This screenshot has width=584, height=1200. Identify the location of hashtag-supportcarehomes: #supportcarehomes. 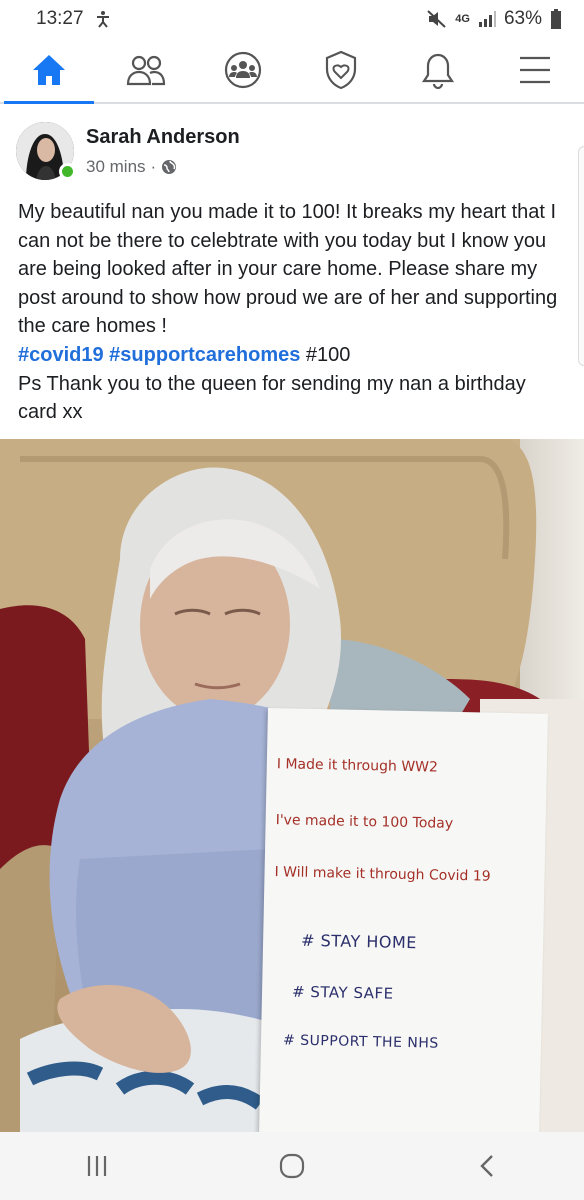
(204, 355).